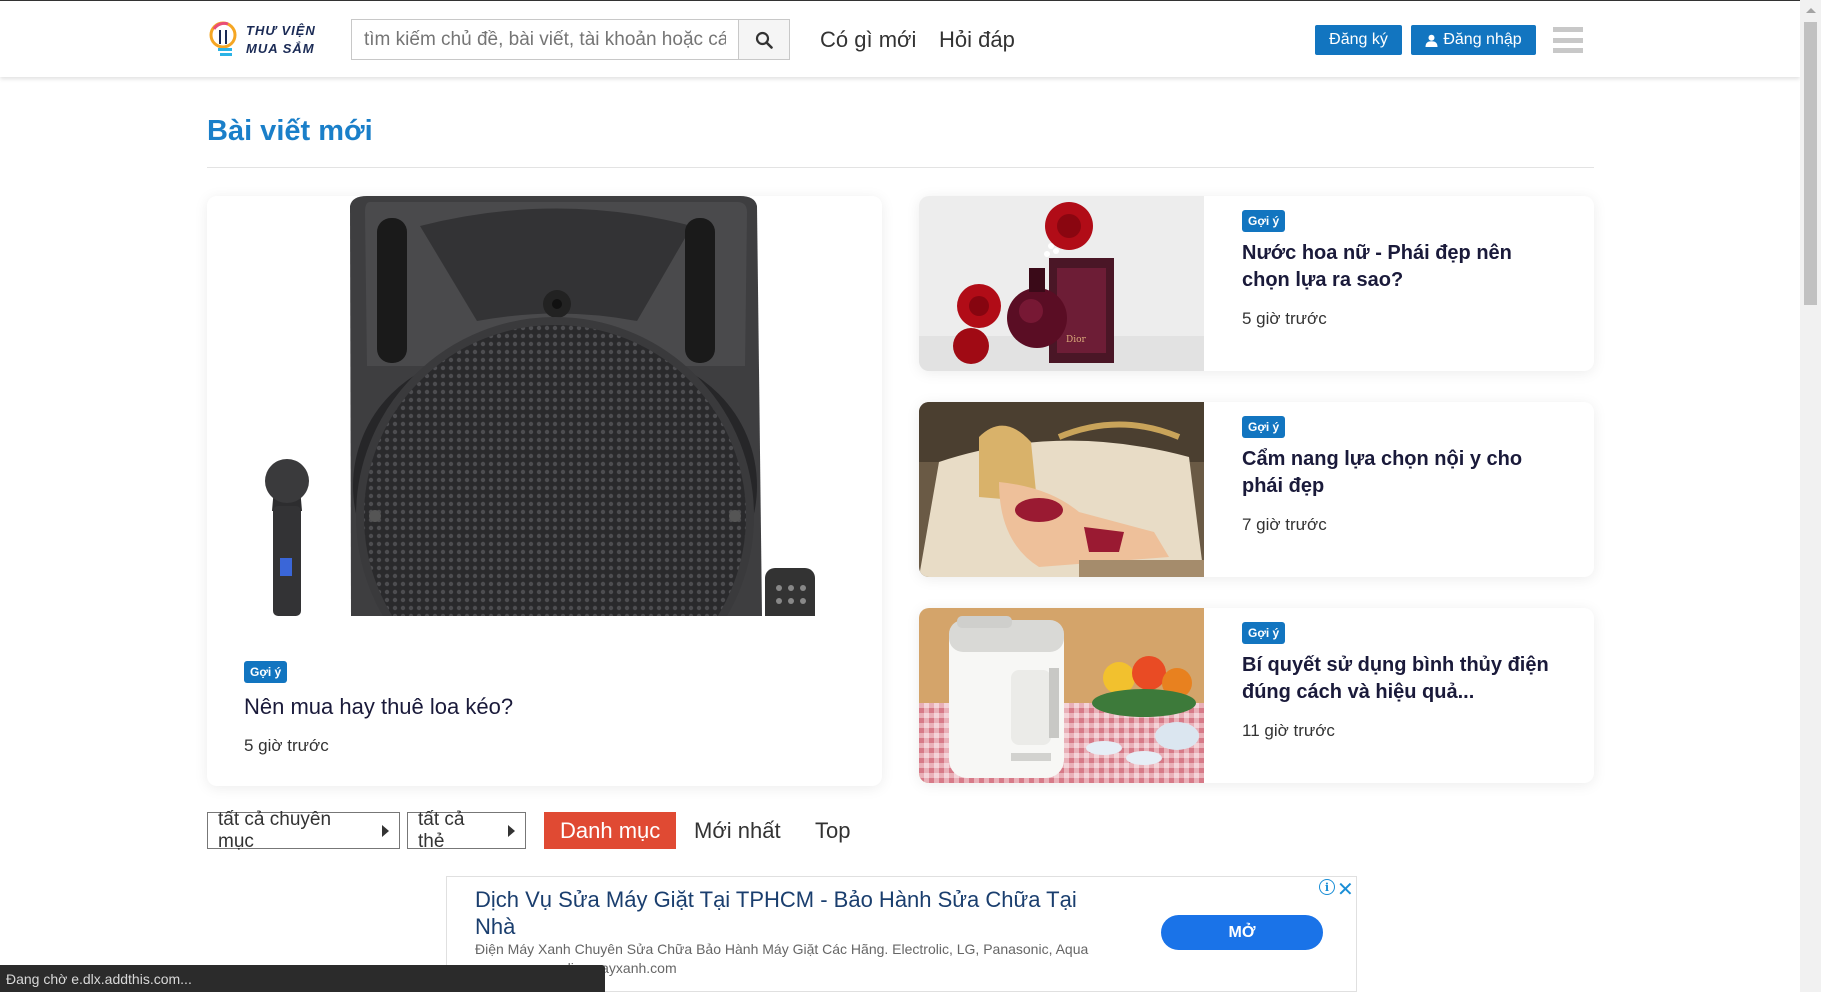  I want to click on search-icon, so click(764, 40).